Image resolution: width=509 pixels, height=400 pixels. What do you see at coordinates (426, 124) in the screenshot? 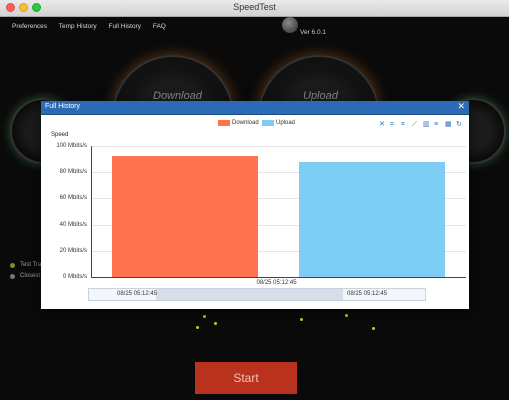
I see `bar-chart-icon: ▥` at bounding box center [426, 124].